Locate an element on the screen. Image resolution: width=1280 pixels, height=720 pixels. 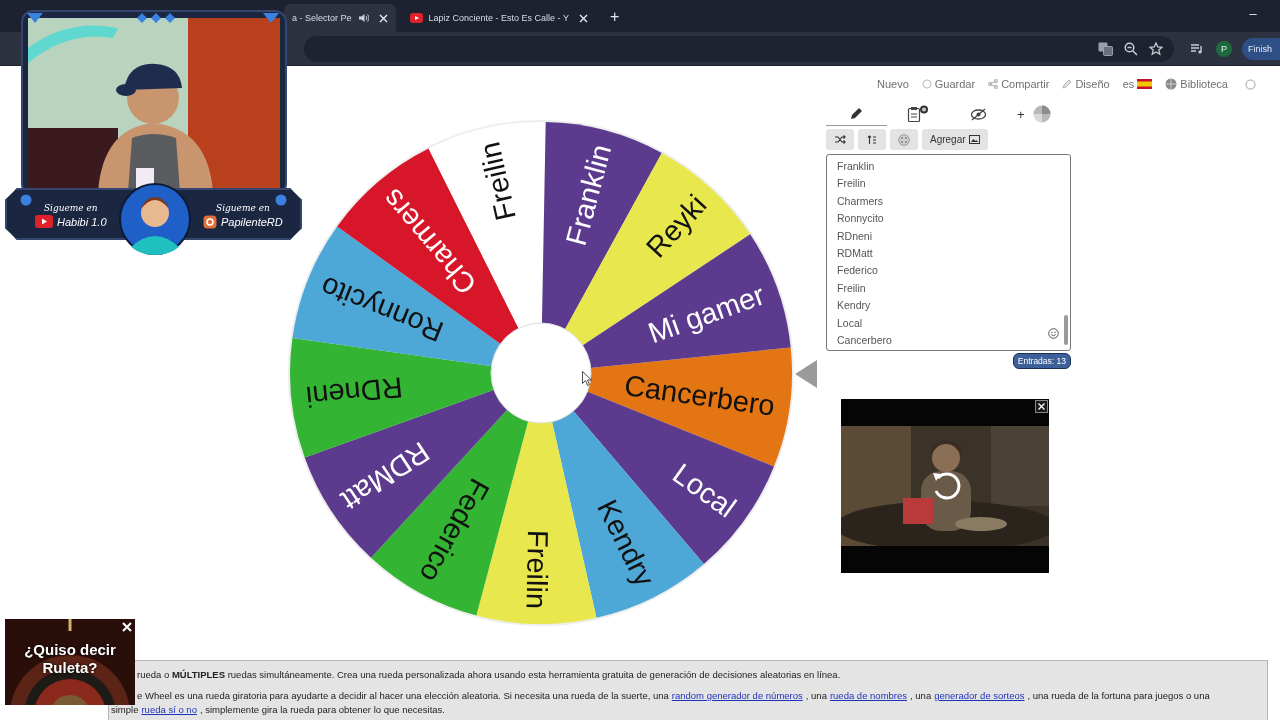
entry-count-badge: Entradas: 13 is located at coordinates (1041, 361).